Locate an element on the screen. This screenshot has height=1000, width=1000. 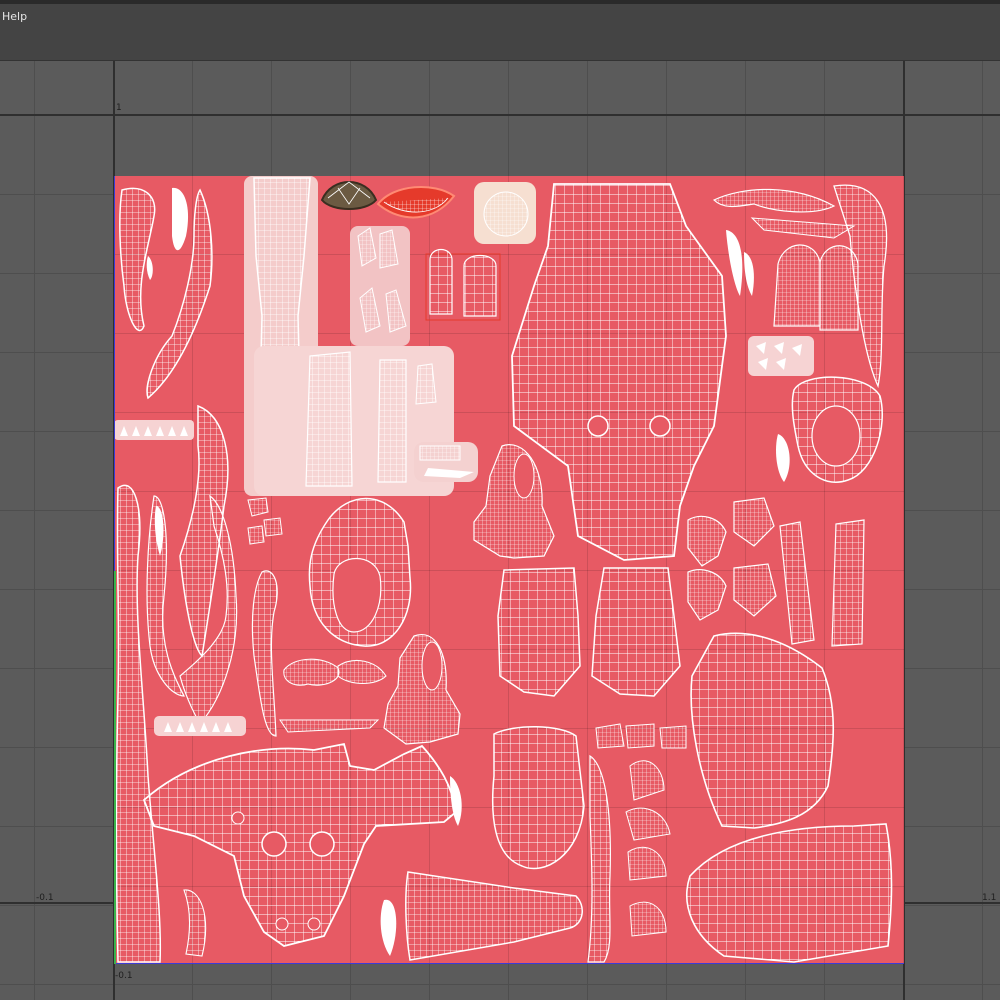
uv-shell-tail-base is located at coordinates (538, 798).